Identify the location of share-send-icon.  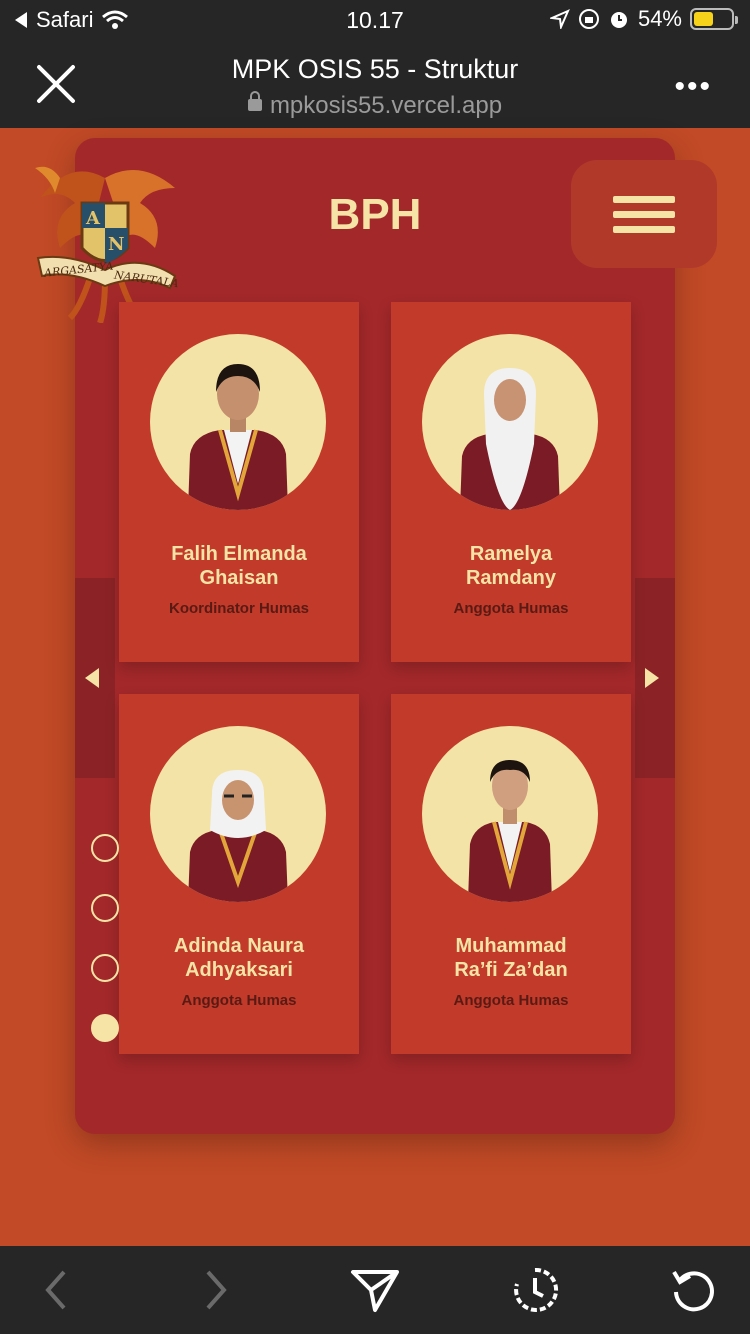
(375, 1290).